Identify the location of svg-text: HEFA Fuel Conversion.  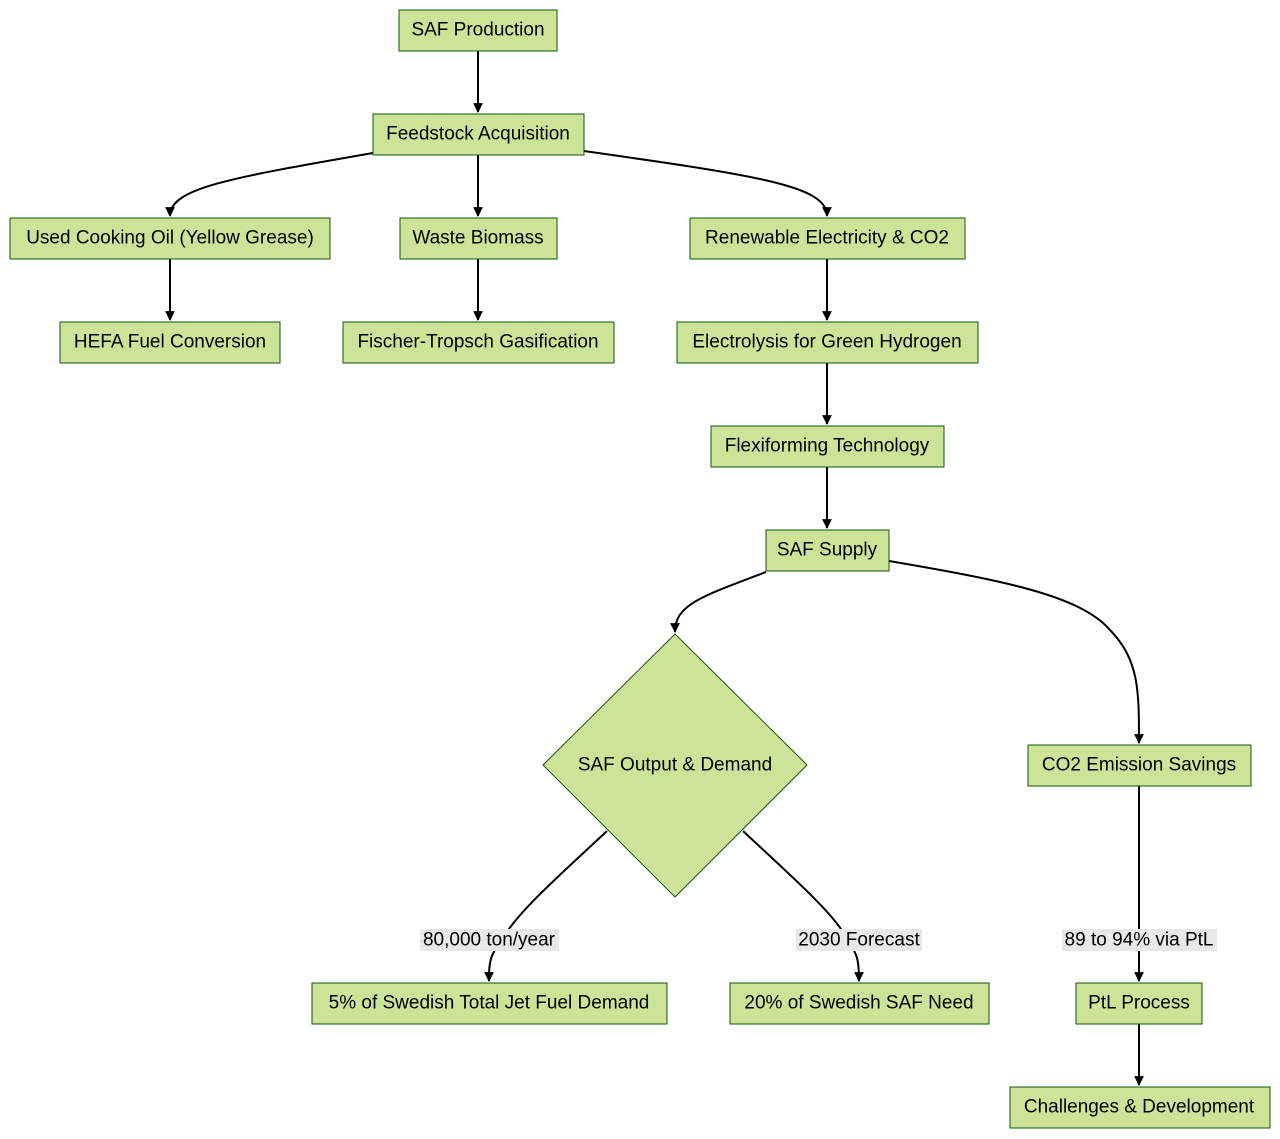
(170, 342).